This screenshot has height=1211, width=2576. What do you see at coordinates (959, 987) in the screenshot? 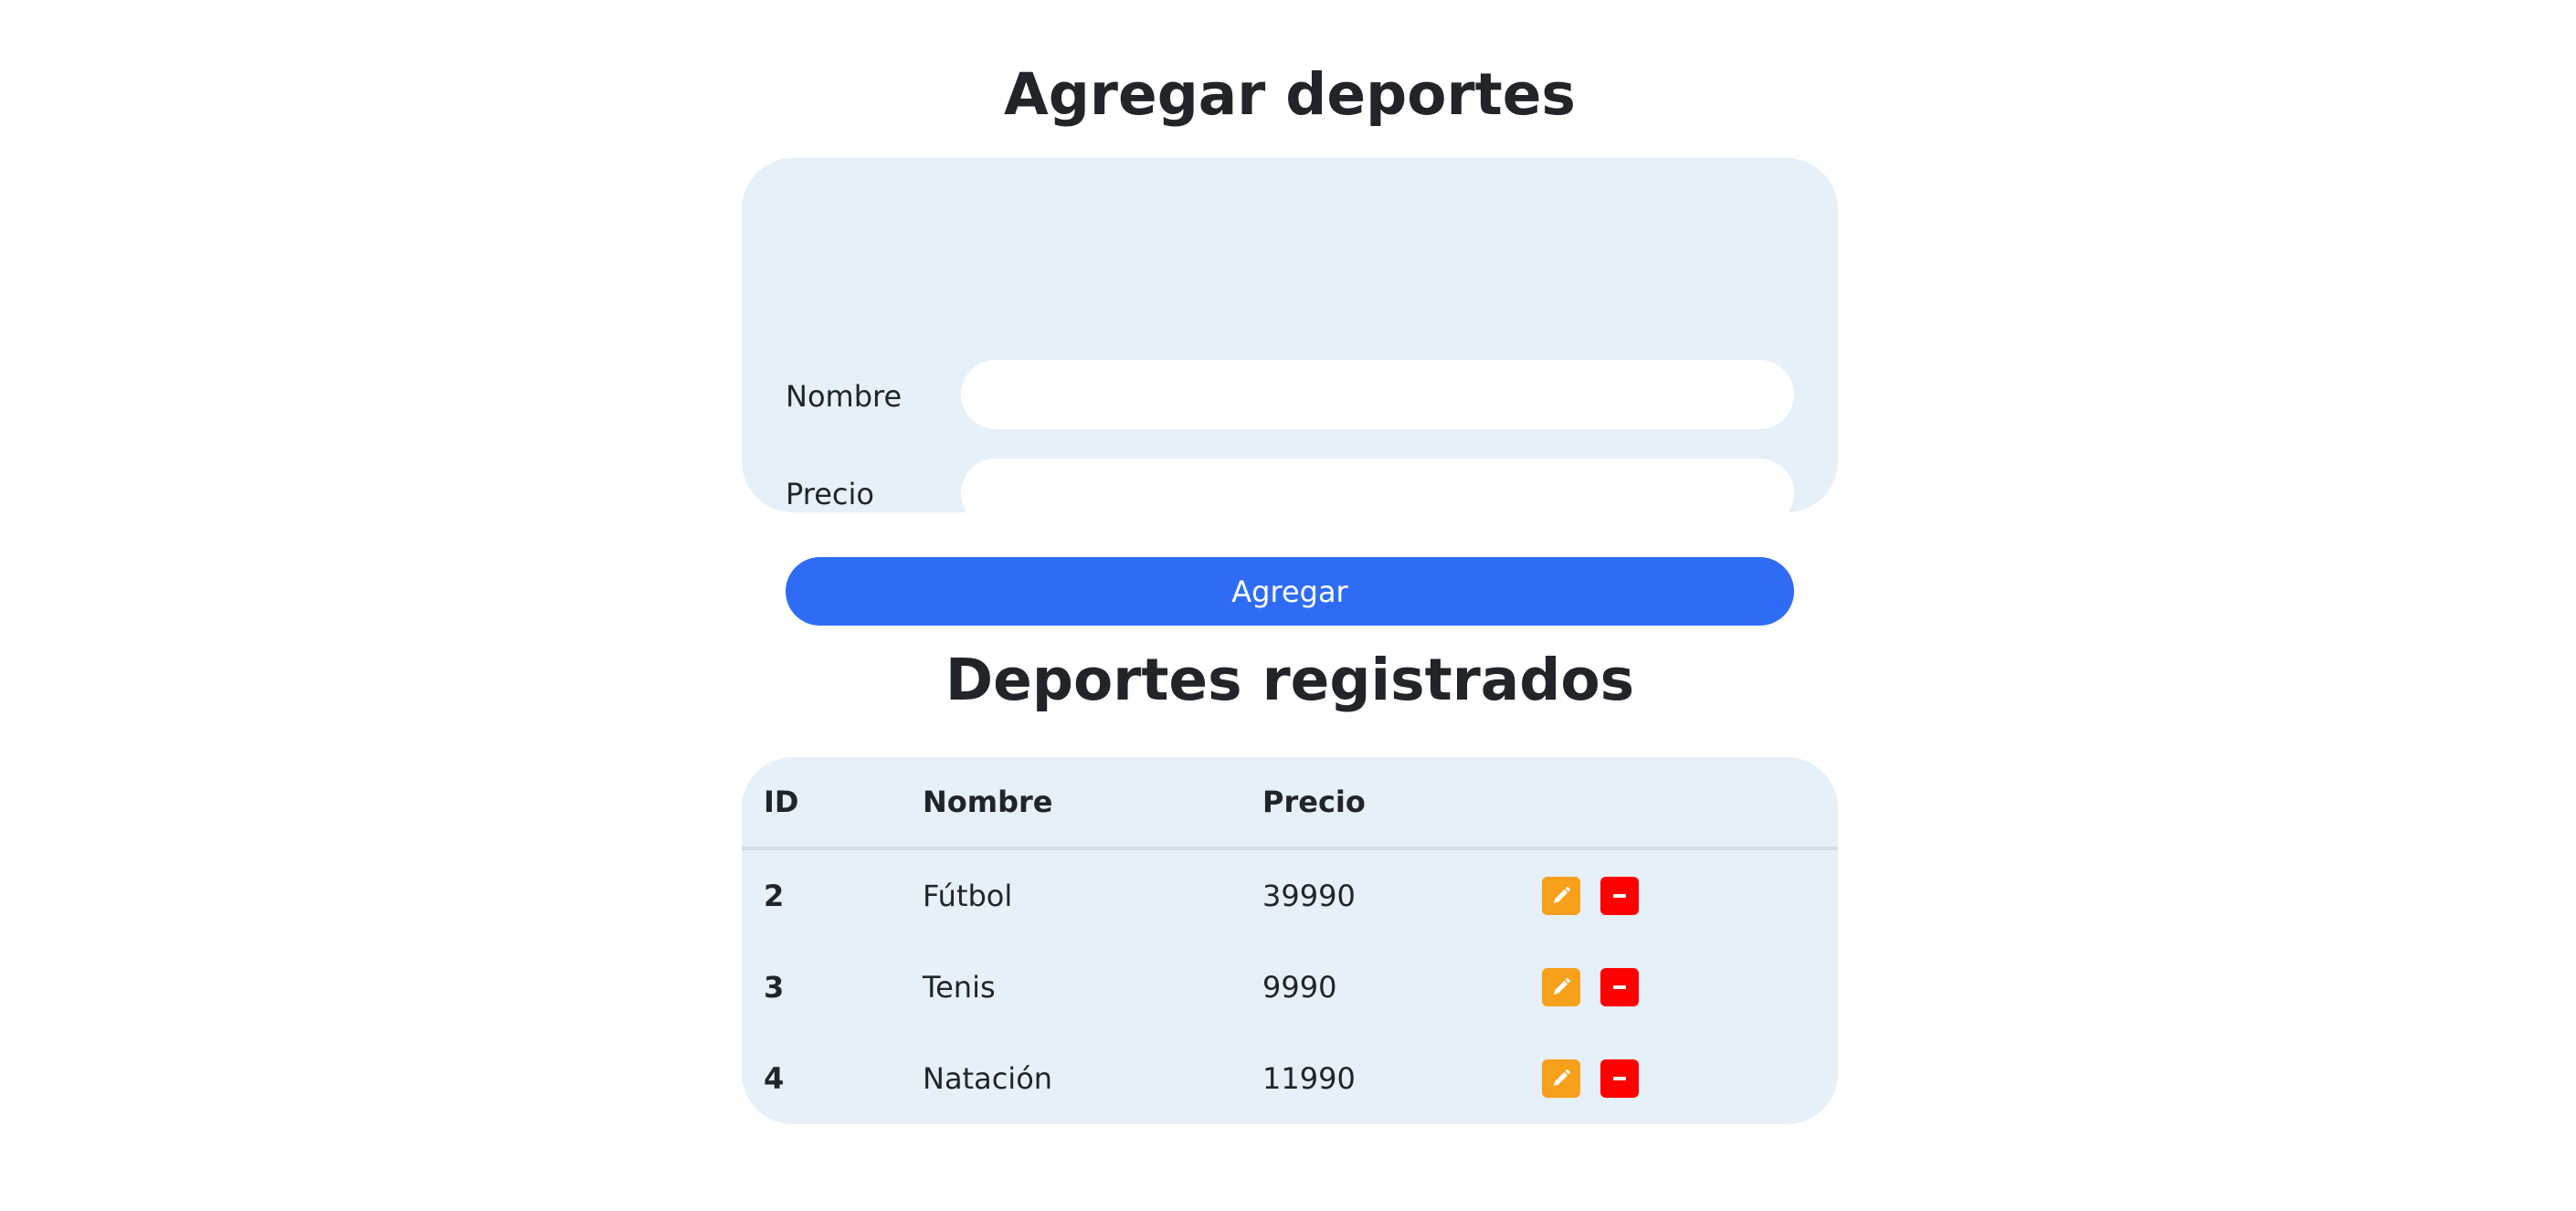
I see `cell-nombre: Tenis` at bounding box center [959, 987].